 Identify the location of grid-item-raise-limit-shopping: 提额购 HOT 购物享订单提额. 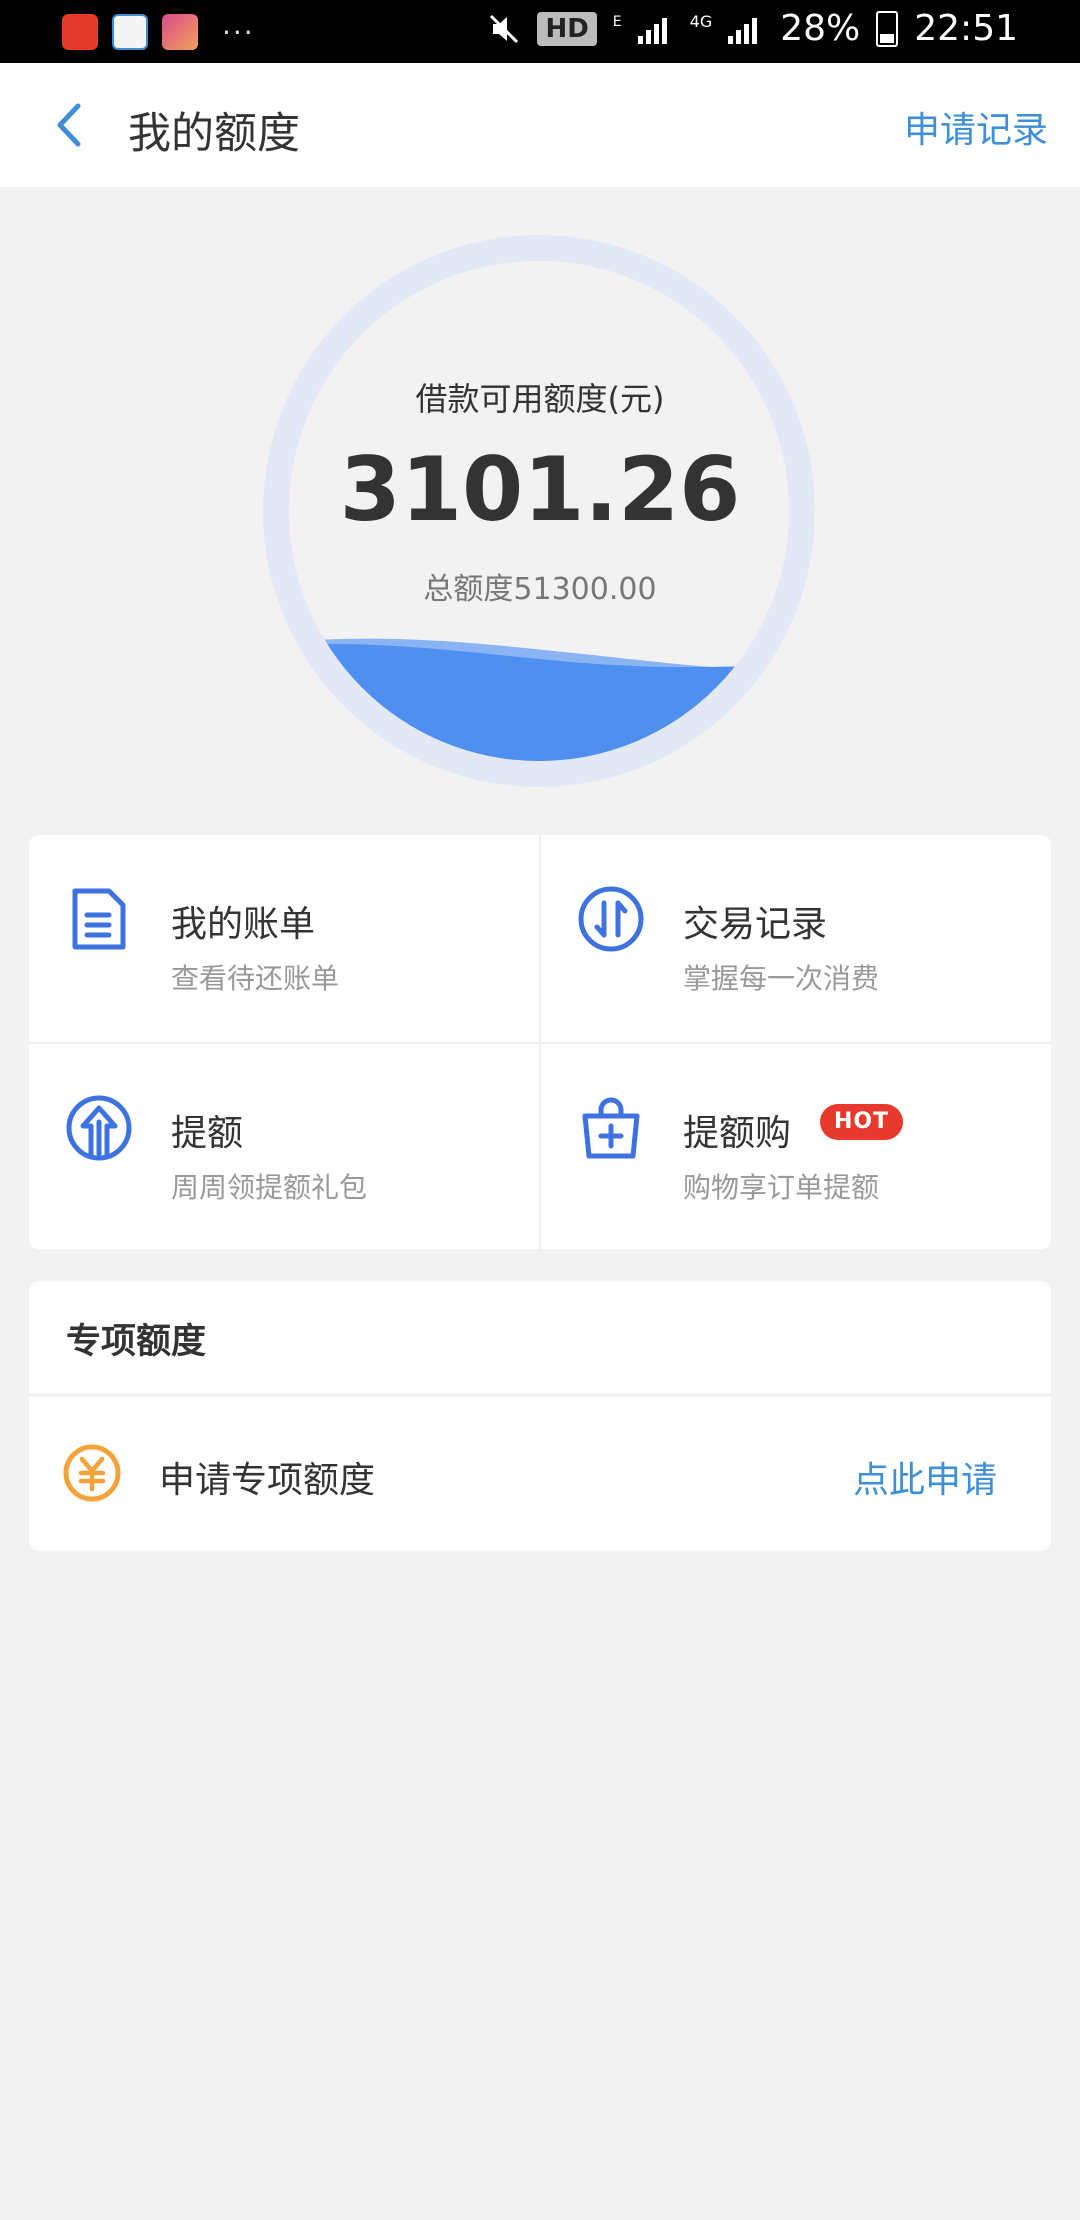
(796, 1146).